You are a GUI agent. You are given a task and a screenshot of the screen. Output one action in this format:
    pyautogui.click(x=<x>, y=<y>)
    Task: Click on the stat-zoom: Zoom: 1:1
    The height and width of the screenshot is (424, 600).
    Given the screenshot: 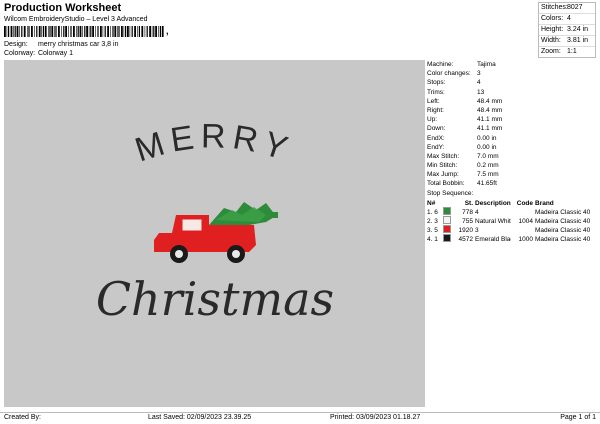 What is the action you would take?
    pyautogui.click(x=567, y=52)
    